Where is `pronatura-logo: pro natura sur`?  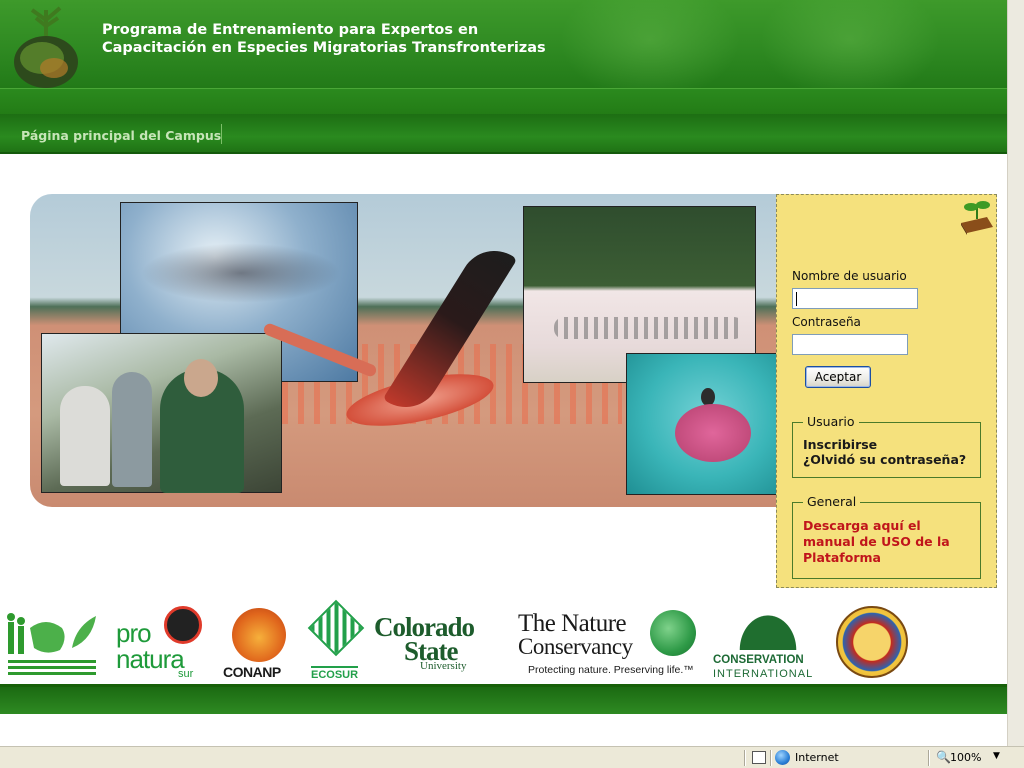
pronatura-logo: pro natura sur is located at coordinates (160, 643).